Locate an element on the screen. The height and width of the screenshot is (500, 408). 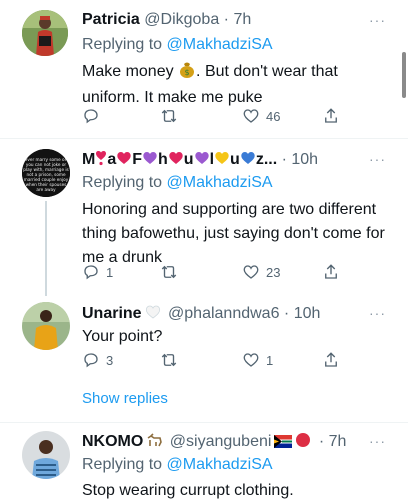
heart-exclamation-icon is located at coordinates (101, 158).